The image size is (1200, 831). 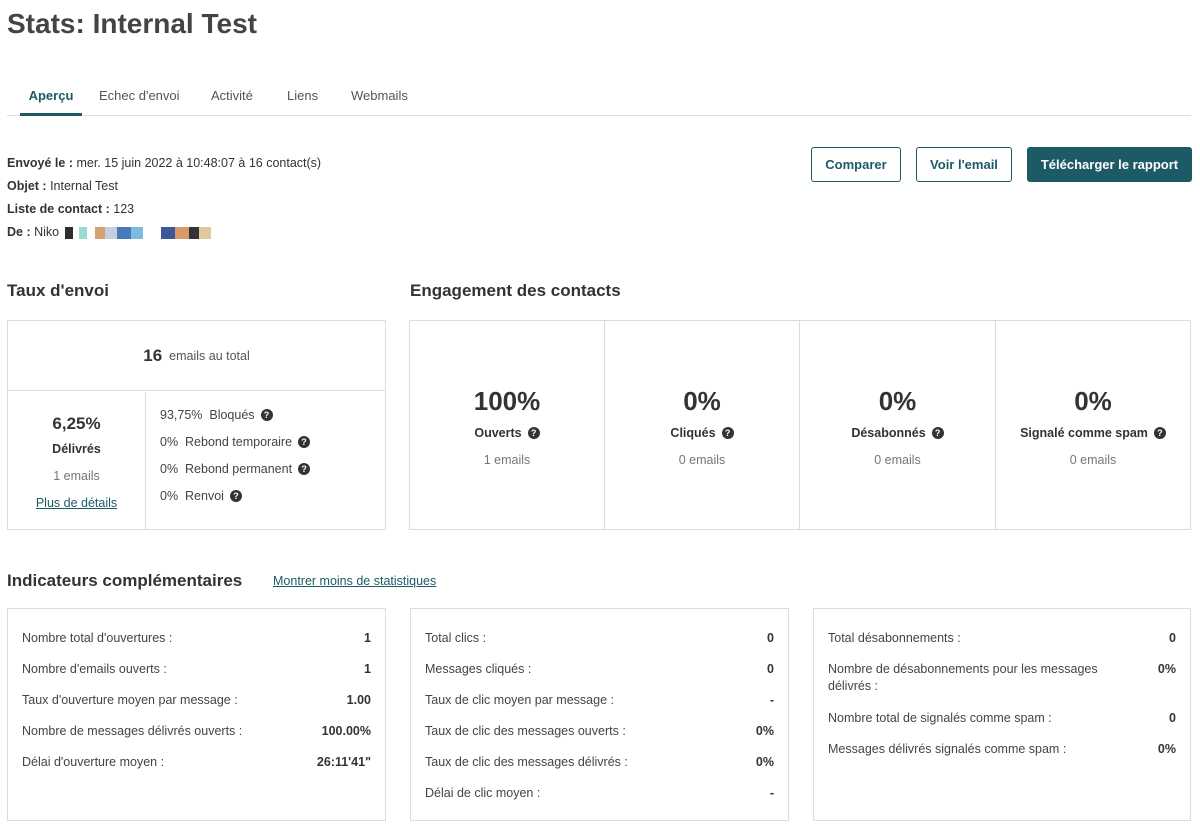 I want to click on stat-value: 26:11'41", so click(x=343, y=762).